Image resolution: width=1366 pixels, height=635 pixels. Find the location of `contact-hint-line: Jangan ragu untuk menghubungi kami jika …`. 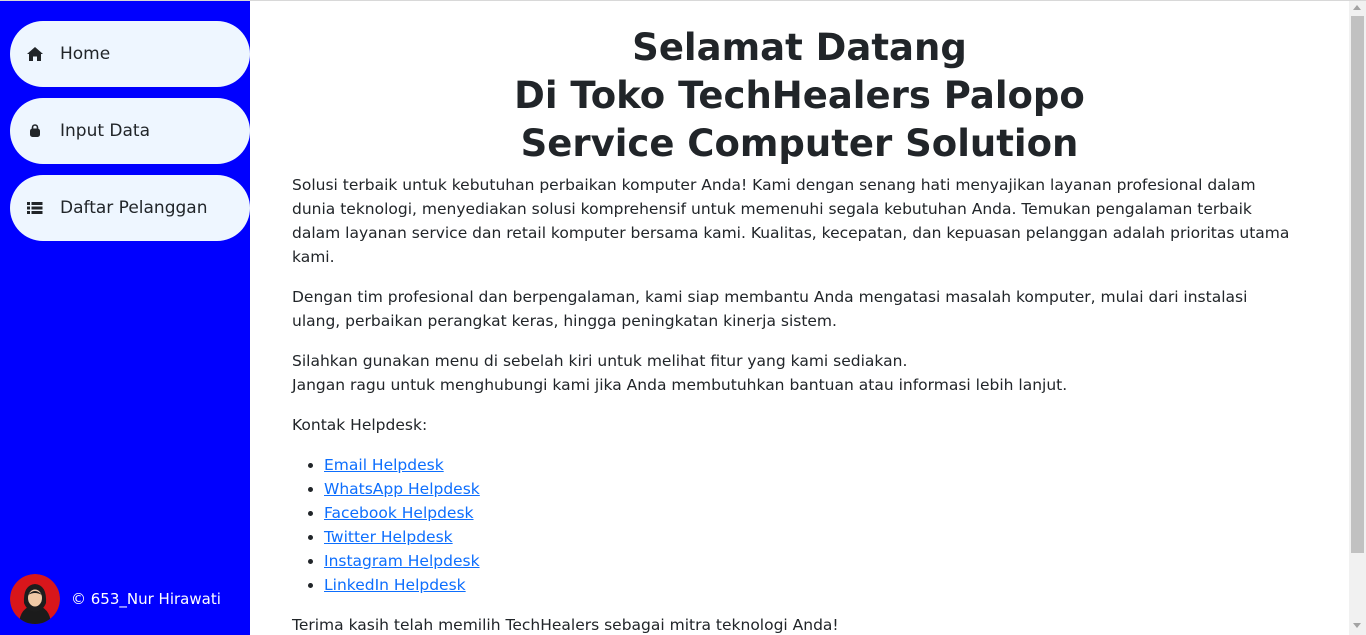

contact-hint-line: Jangan ragu untuk menghubungi kami jika … is located at coordinates (680, 385).